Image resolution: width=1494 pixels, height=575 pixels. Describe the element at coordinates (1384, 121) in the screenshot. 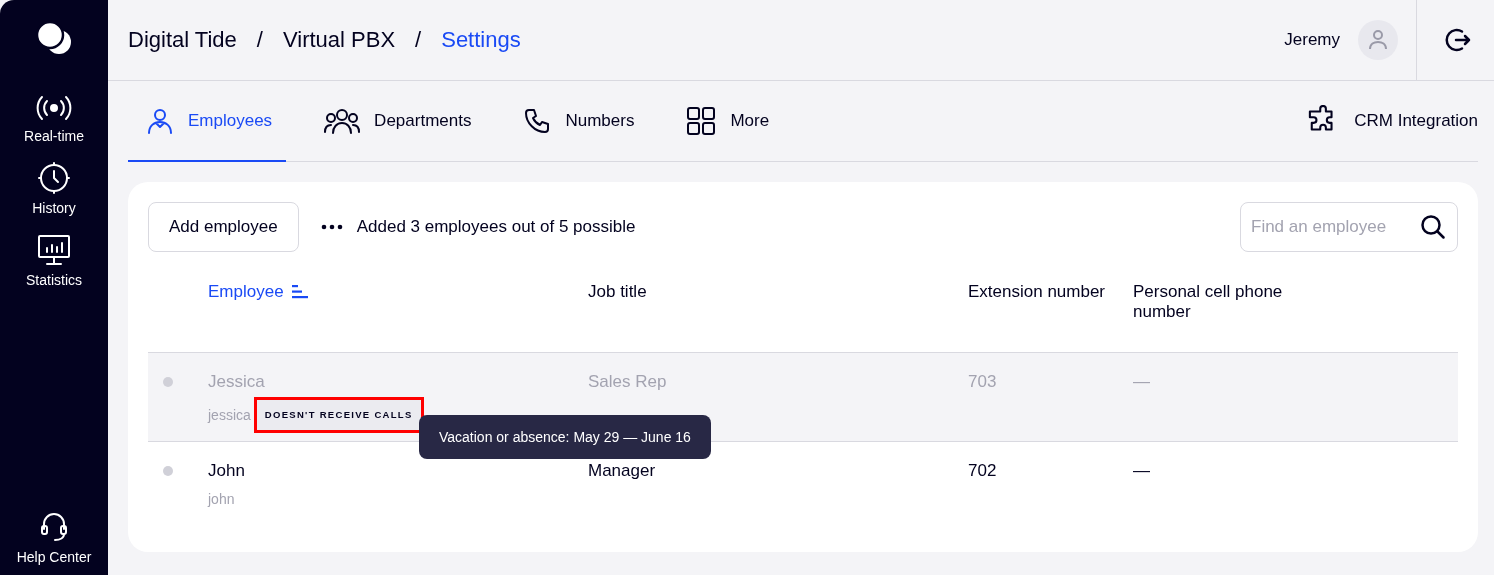

I see `crm-integration-link: CRM Integration` at that location.